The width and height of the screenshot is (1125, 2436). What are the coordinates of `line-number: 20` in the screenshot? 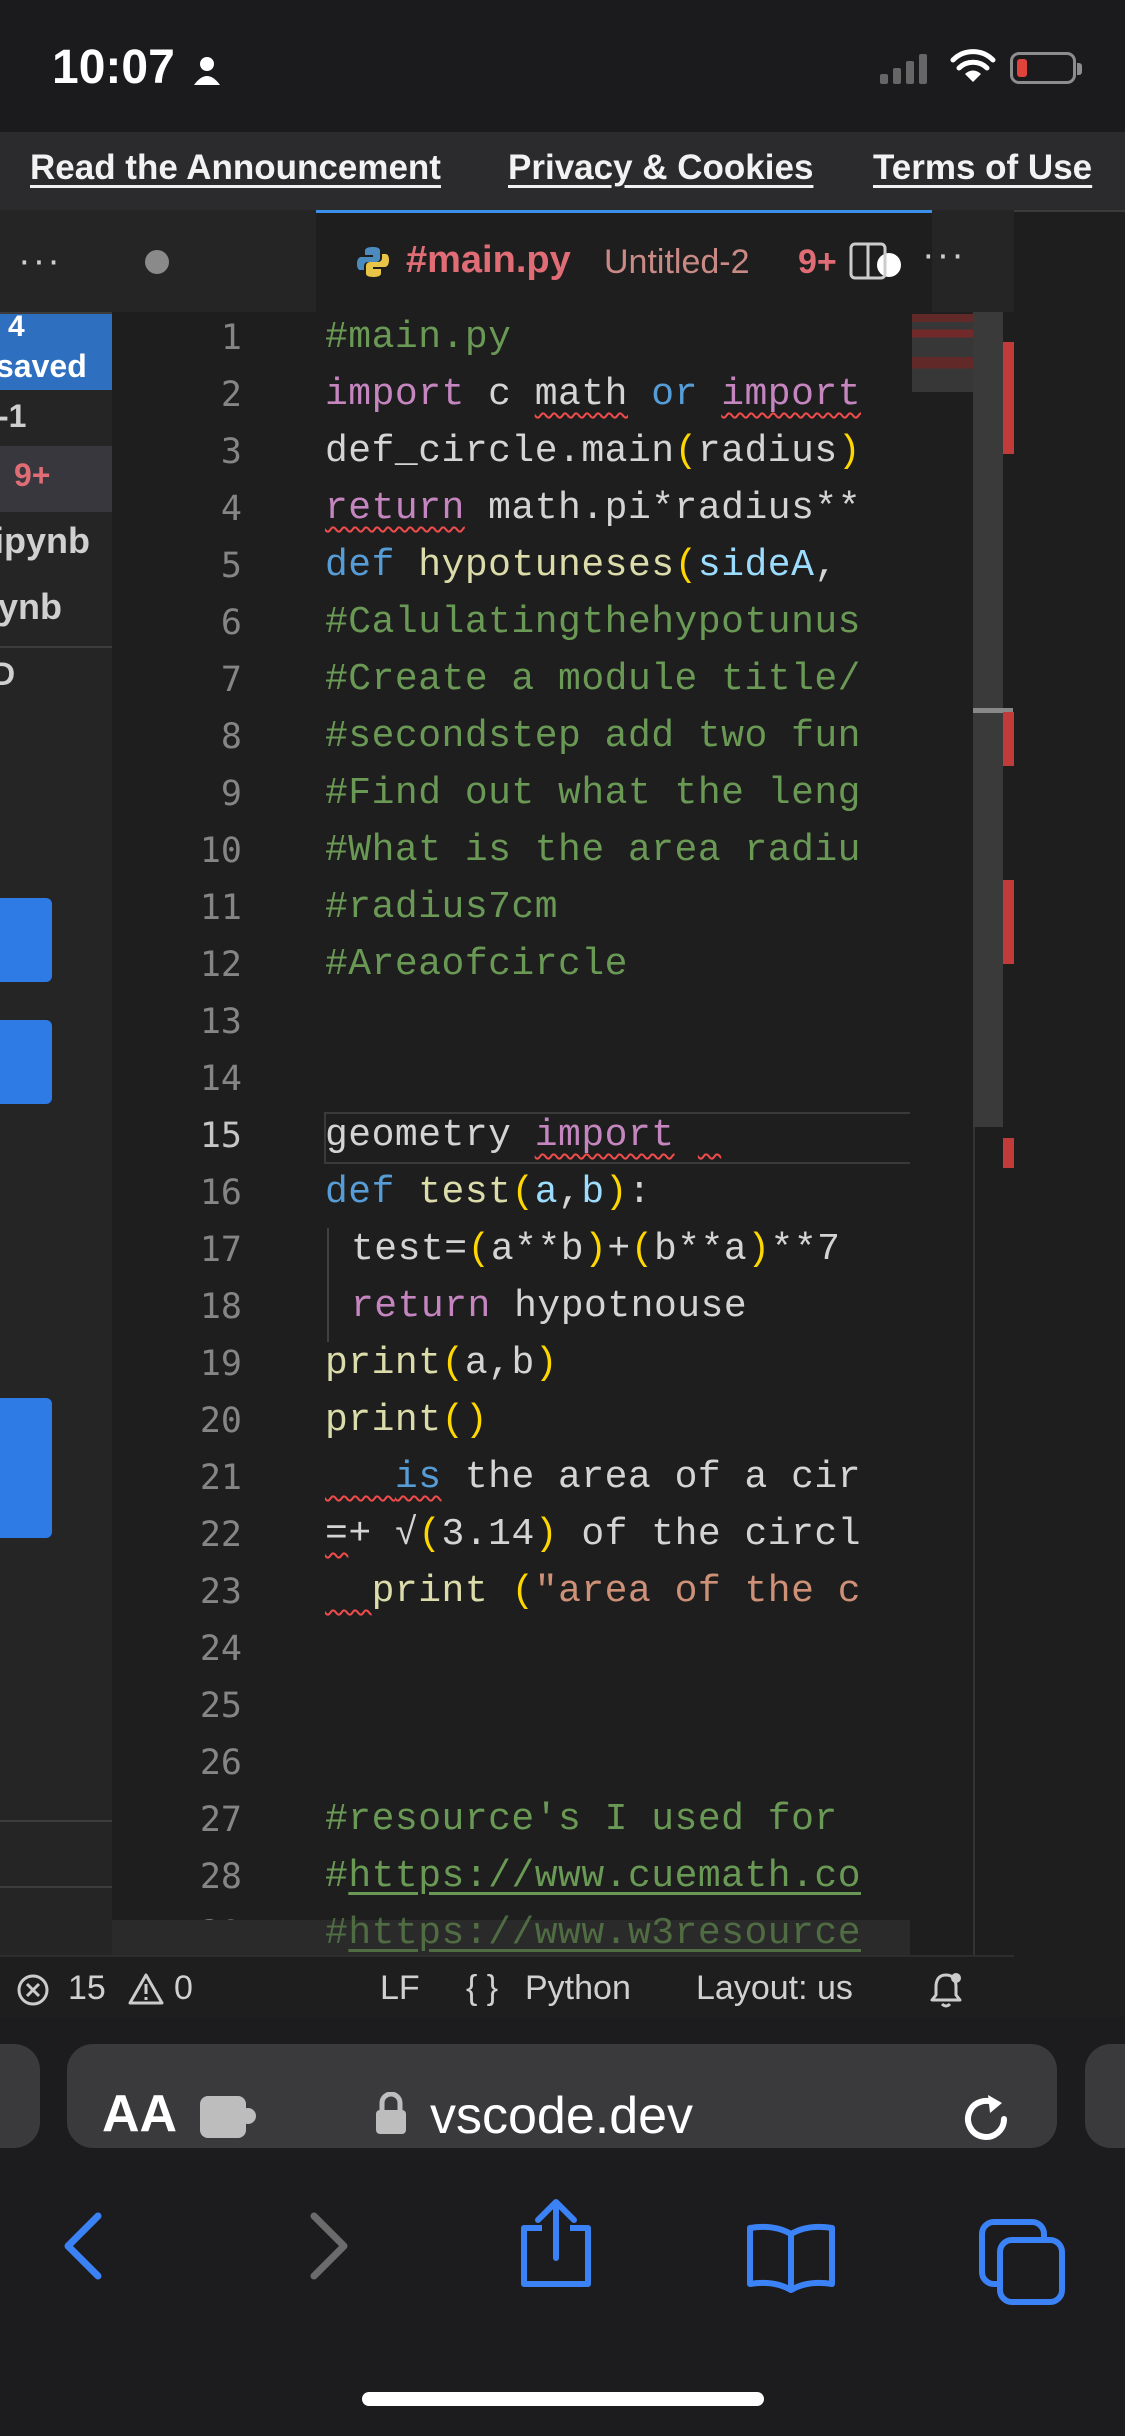 It's located at (220, 1421).